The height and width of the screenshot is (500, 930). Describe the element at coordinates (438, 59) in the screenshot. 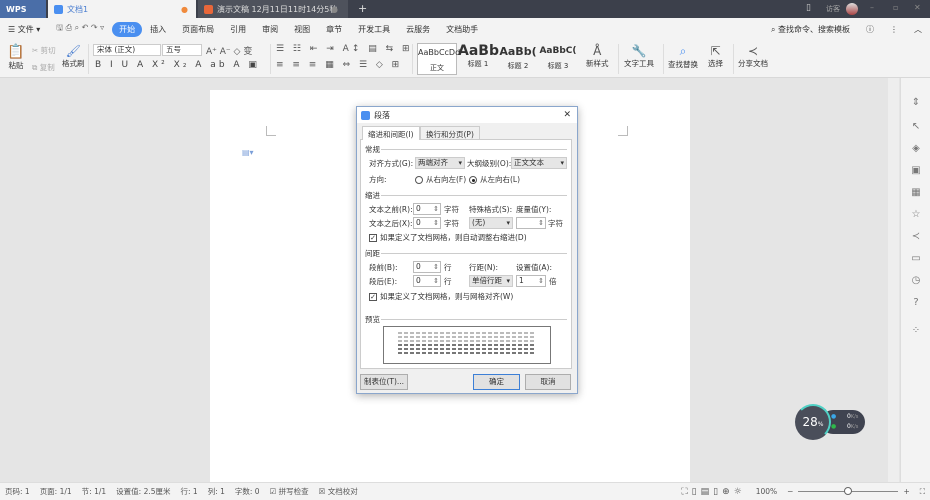

I see `style-normal: AaBbCcDd 正文` at that location.